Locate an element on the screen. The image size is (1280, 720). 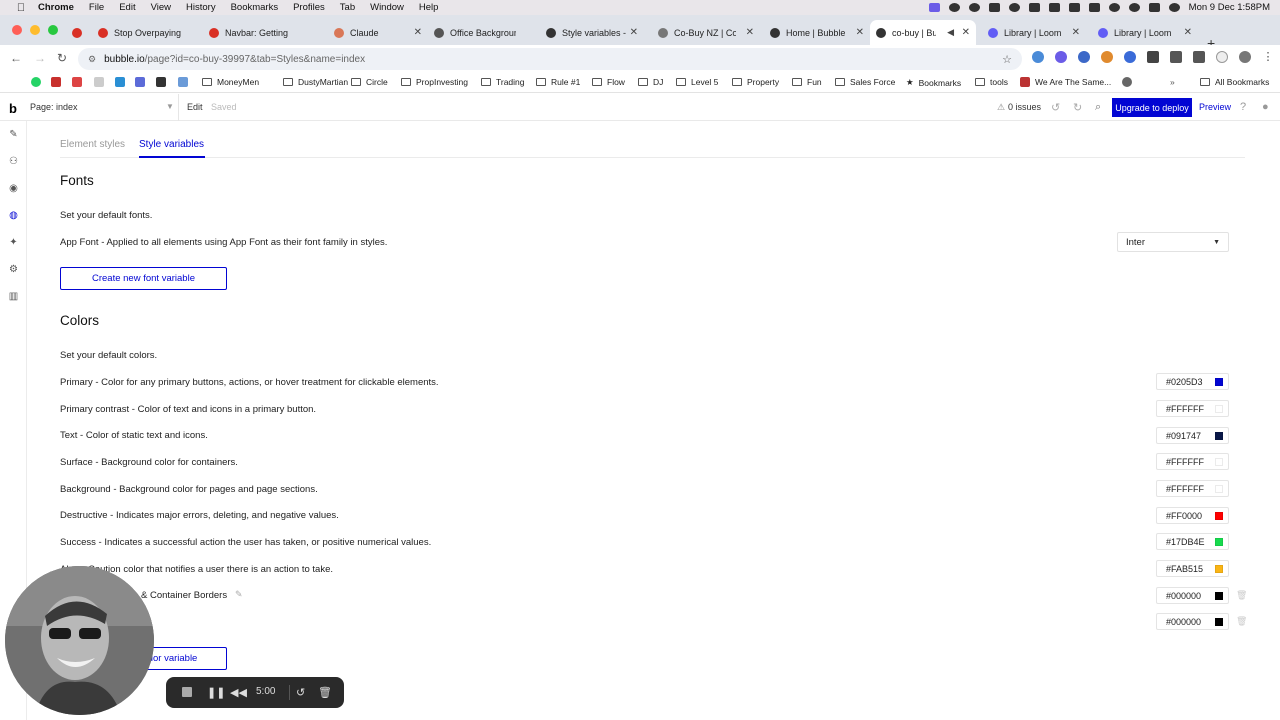
whatsapp-icon is located at coordinates (36, 82).